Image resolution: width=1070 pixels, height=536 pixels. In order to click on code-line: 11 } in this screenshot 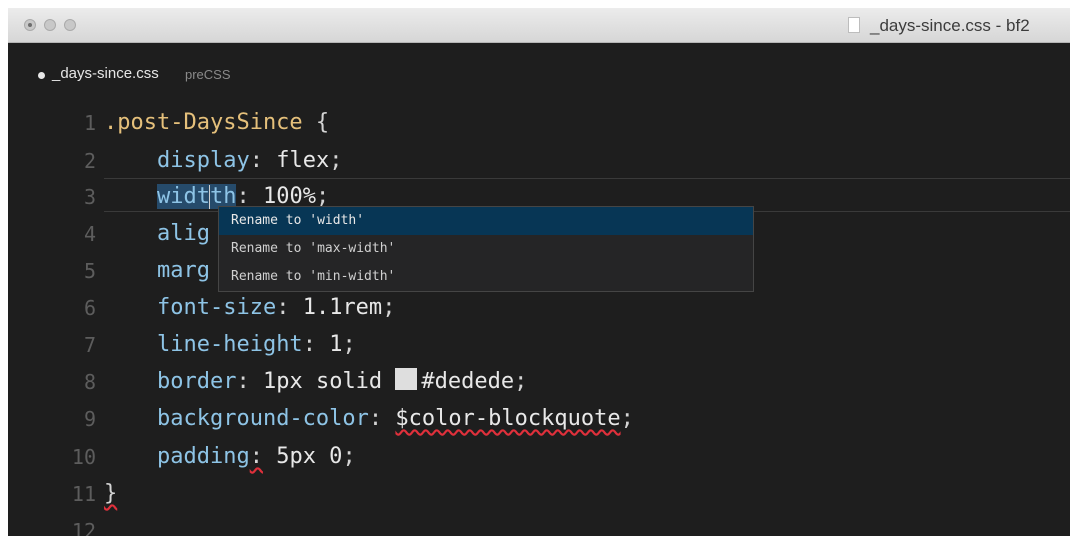, I will do `click(539, 495)`.